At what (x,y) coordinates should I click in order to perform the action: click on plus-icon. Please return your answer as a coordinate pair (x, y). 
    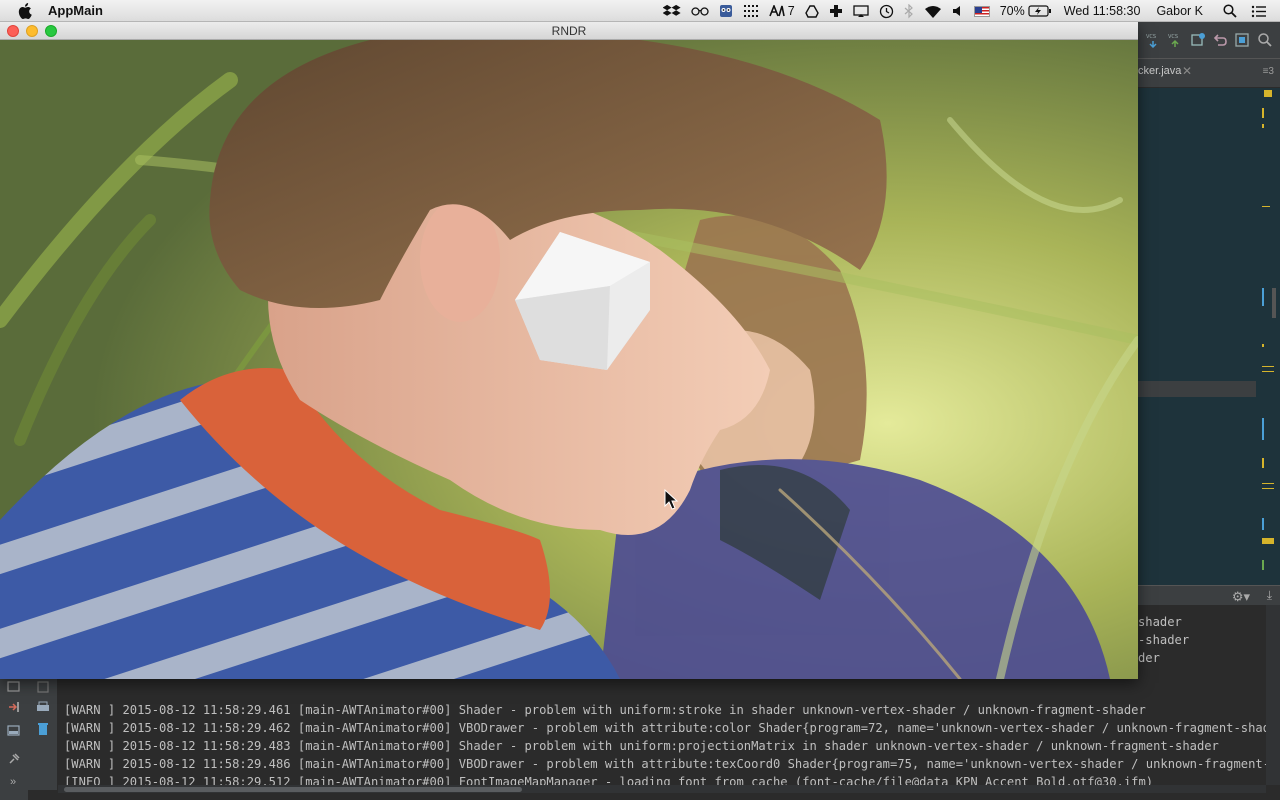
    Looking at the image, I should click on (836, 11).